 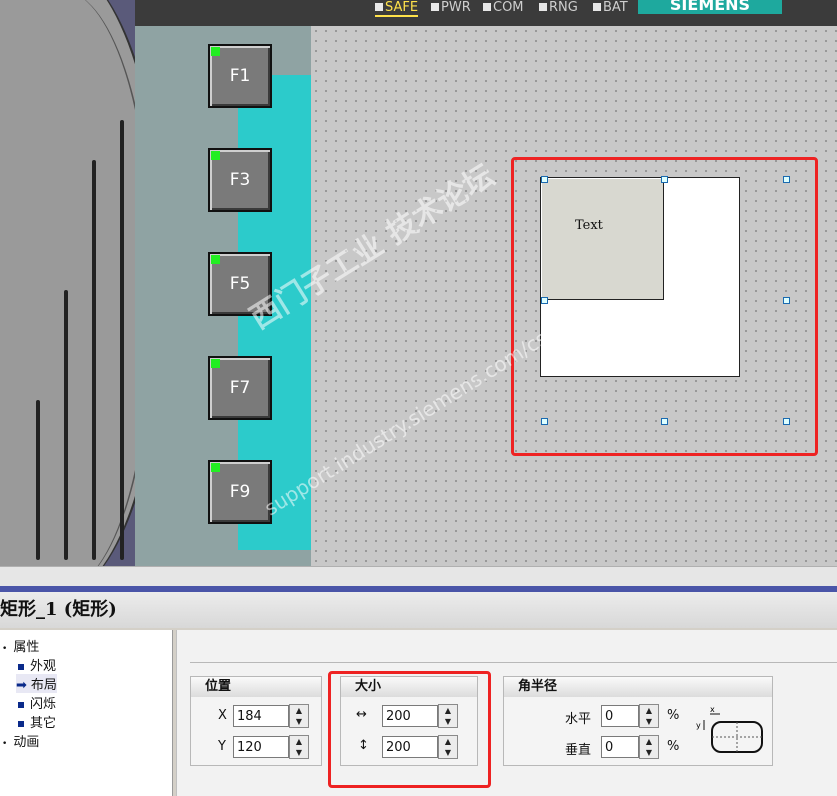 I want to click on function-key-f9: F9, so click(x=240, y=492).